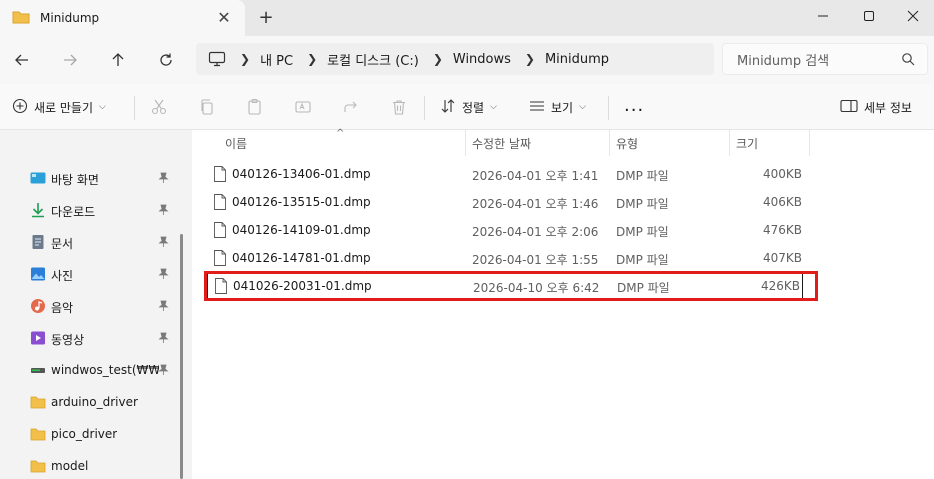 The height and width of the screenshot is (479, 934). I want to click on sidebar-item-model: model, so click(89, 465).